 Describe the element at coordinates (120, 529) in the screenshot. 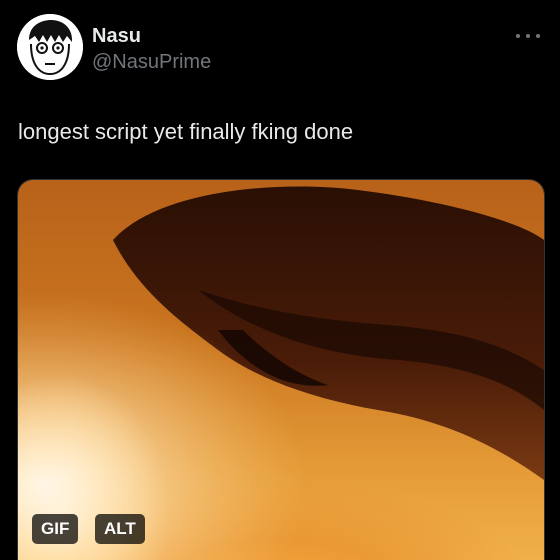

I see `alt-badge: ALT` at that location.